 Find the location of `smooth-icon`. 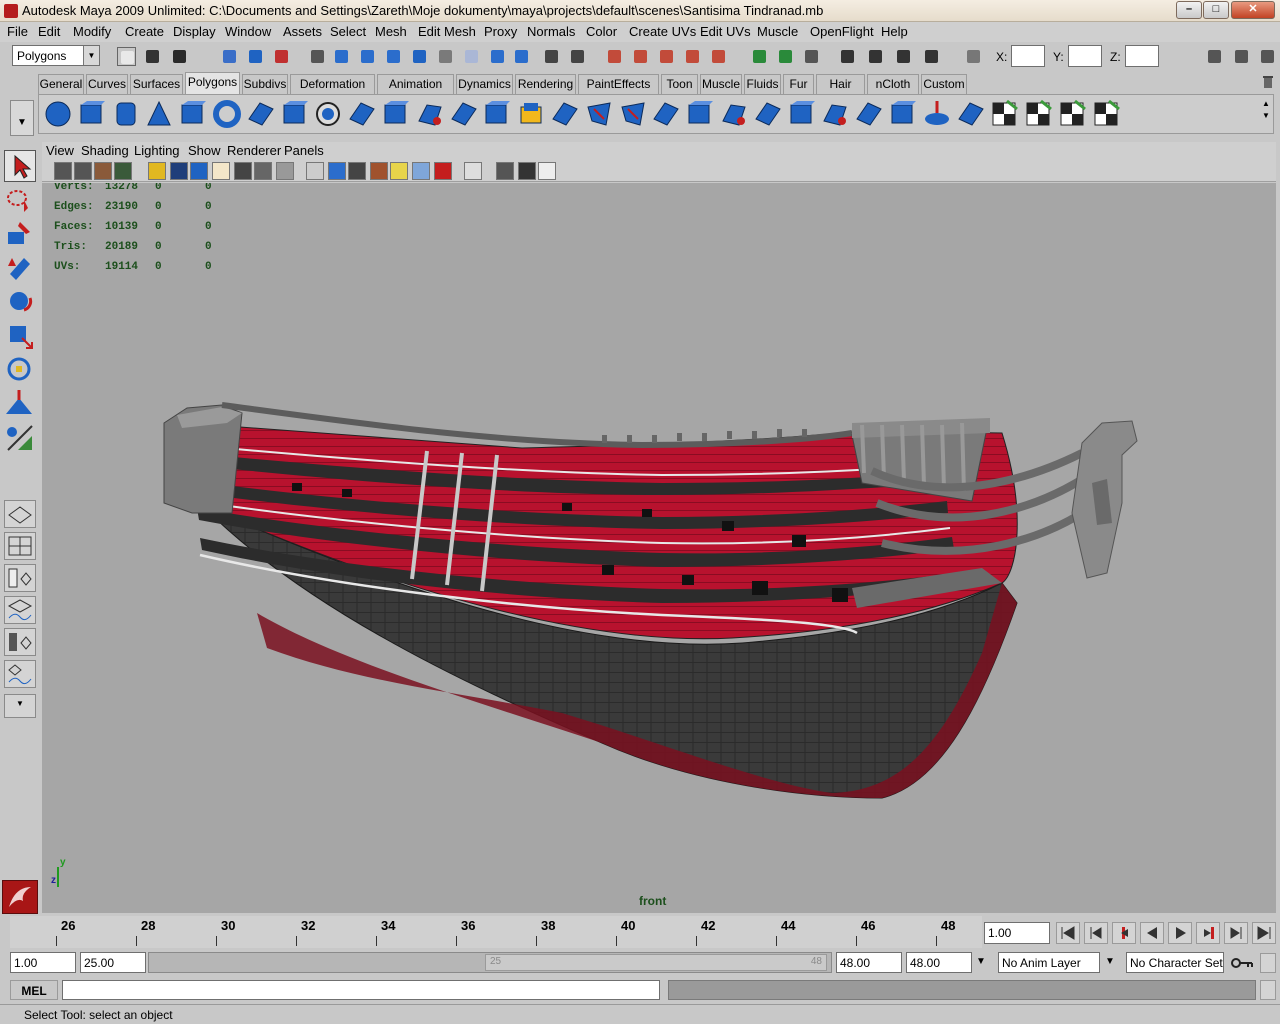

smooth-icon is located at coordinates (464, 114).